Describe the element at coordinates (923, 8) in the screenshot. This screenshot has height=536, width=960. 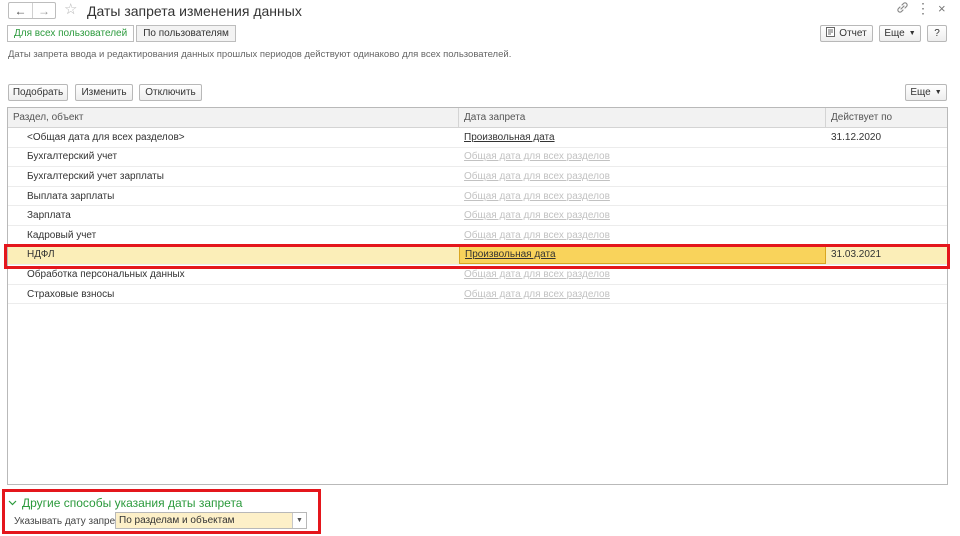
I see `more-options-icon: ⋮` at that location.